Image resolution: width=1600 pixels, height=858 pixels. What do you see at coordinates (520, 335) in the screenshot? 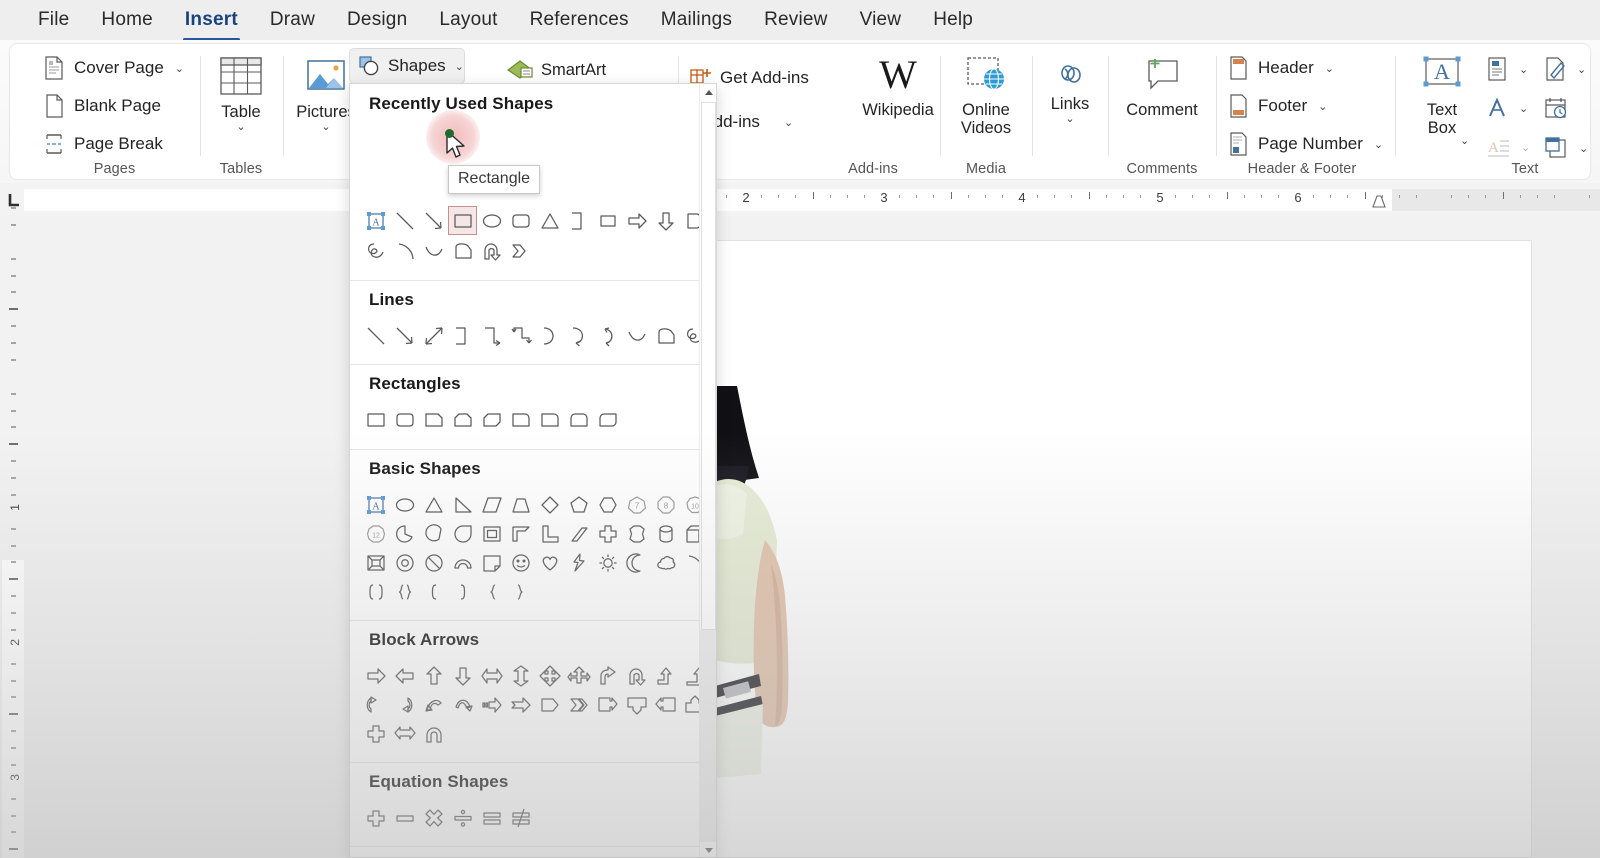
I see `shape-item-elbow-double-arrow` at bounding box center [520, 335].